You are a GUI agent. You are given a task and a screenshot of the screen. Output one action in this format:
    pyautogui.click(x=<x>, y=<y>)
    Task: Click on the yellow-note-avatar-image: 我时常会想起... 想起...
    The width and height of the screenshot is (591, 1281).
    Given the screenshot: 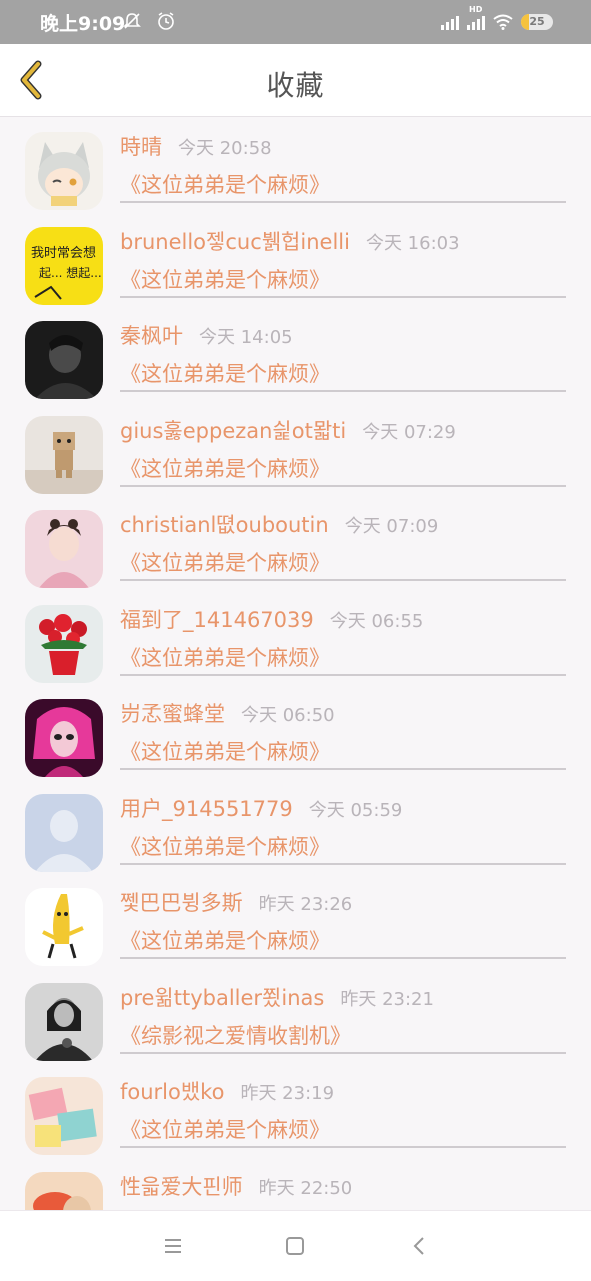 What is the action you would take?
    pyautogui.click(x=64, y=265)
    